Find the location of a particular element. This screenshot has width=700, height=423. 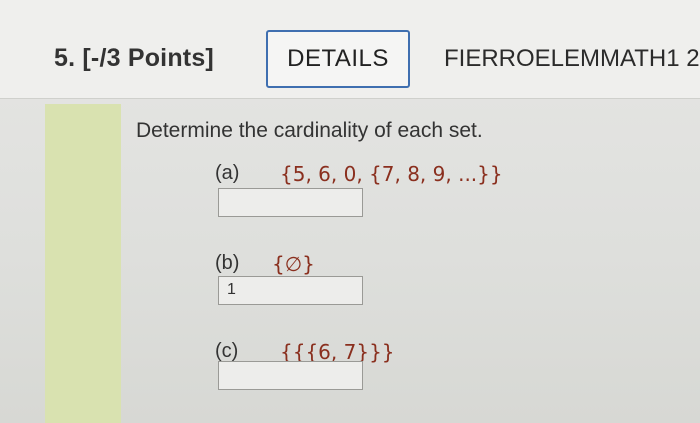

part-b-label: (b) is located at coordinates (227, 263).